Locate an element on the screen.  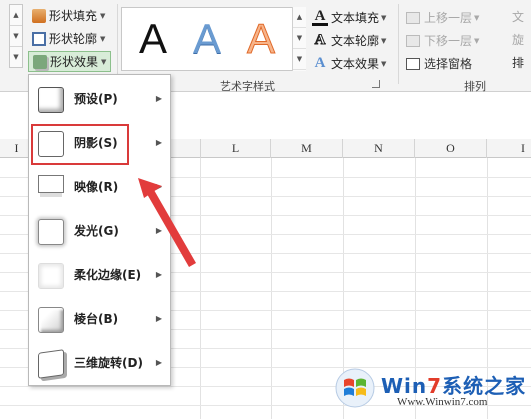
selection-pane-icon is located at coordinates (413, 63).